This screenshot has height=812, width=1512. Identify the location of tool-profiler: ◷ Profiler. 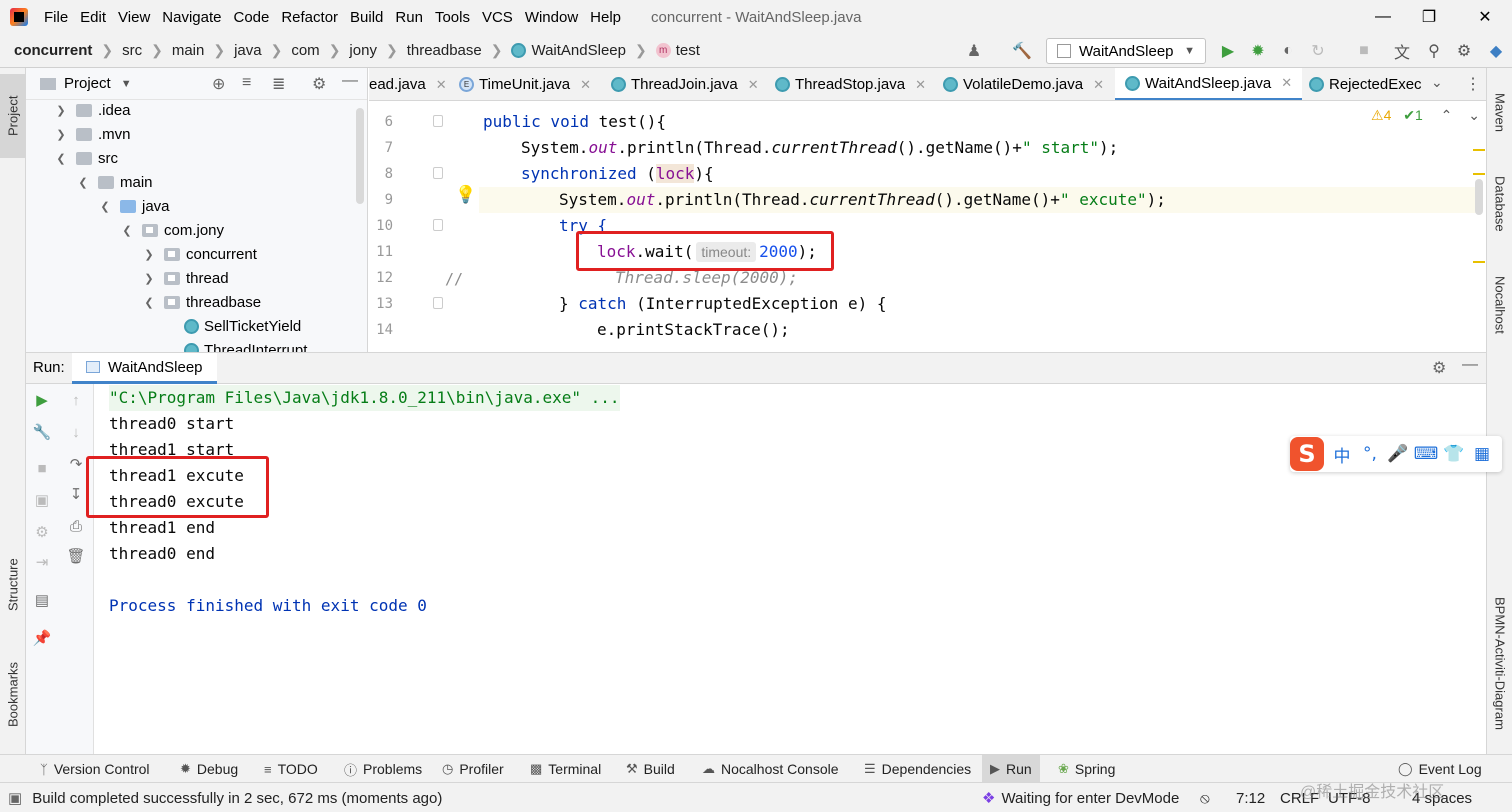
(473, 769).